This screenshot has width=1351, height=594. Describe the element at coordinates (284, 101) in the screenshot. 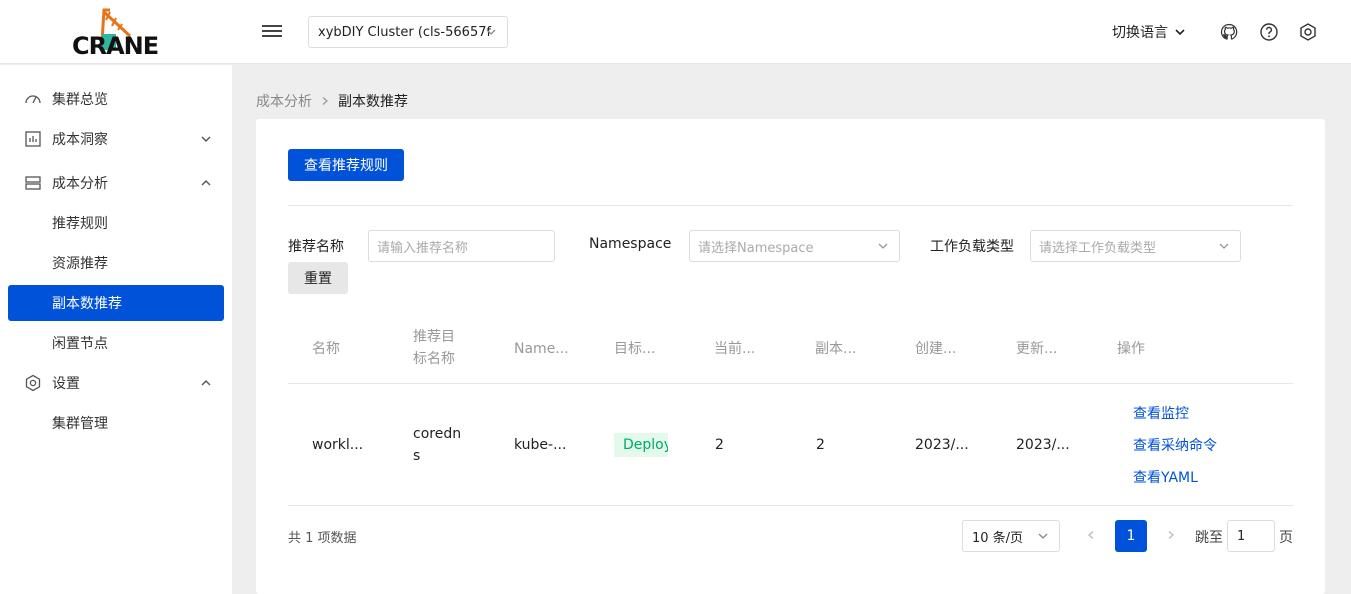

I see `breadcrumb-parent: 成本分析` at that location.